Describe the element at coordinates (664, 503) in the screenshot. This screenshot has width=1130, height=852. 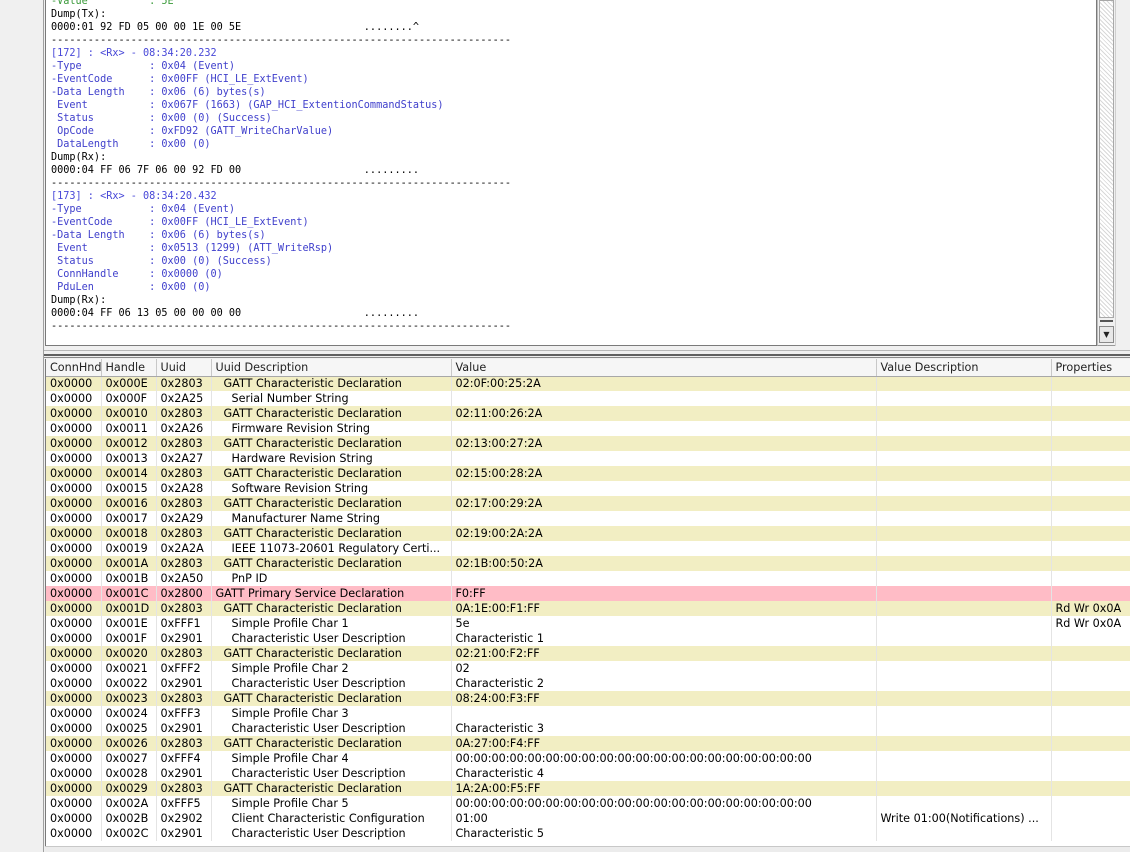
I see `value-cell: 02:17:00:29:2A` at that location.